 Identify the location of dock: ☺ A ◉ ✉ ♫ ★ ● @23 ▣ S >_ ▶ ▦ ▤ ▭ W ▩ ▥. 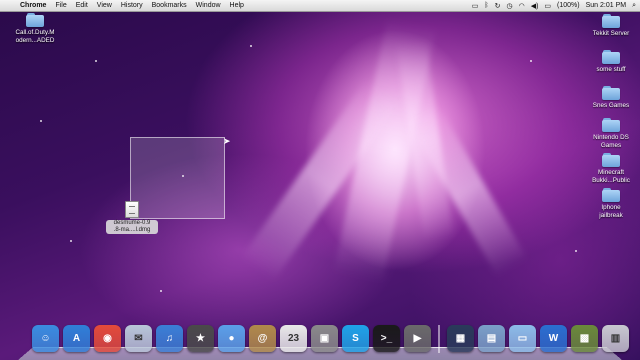
(323, 341).